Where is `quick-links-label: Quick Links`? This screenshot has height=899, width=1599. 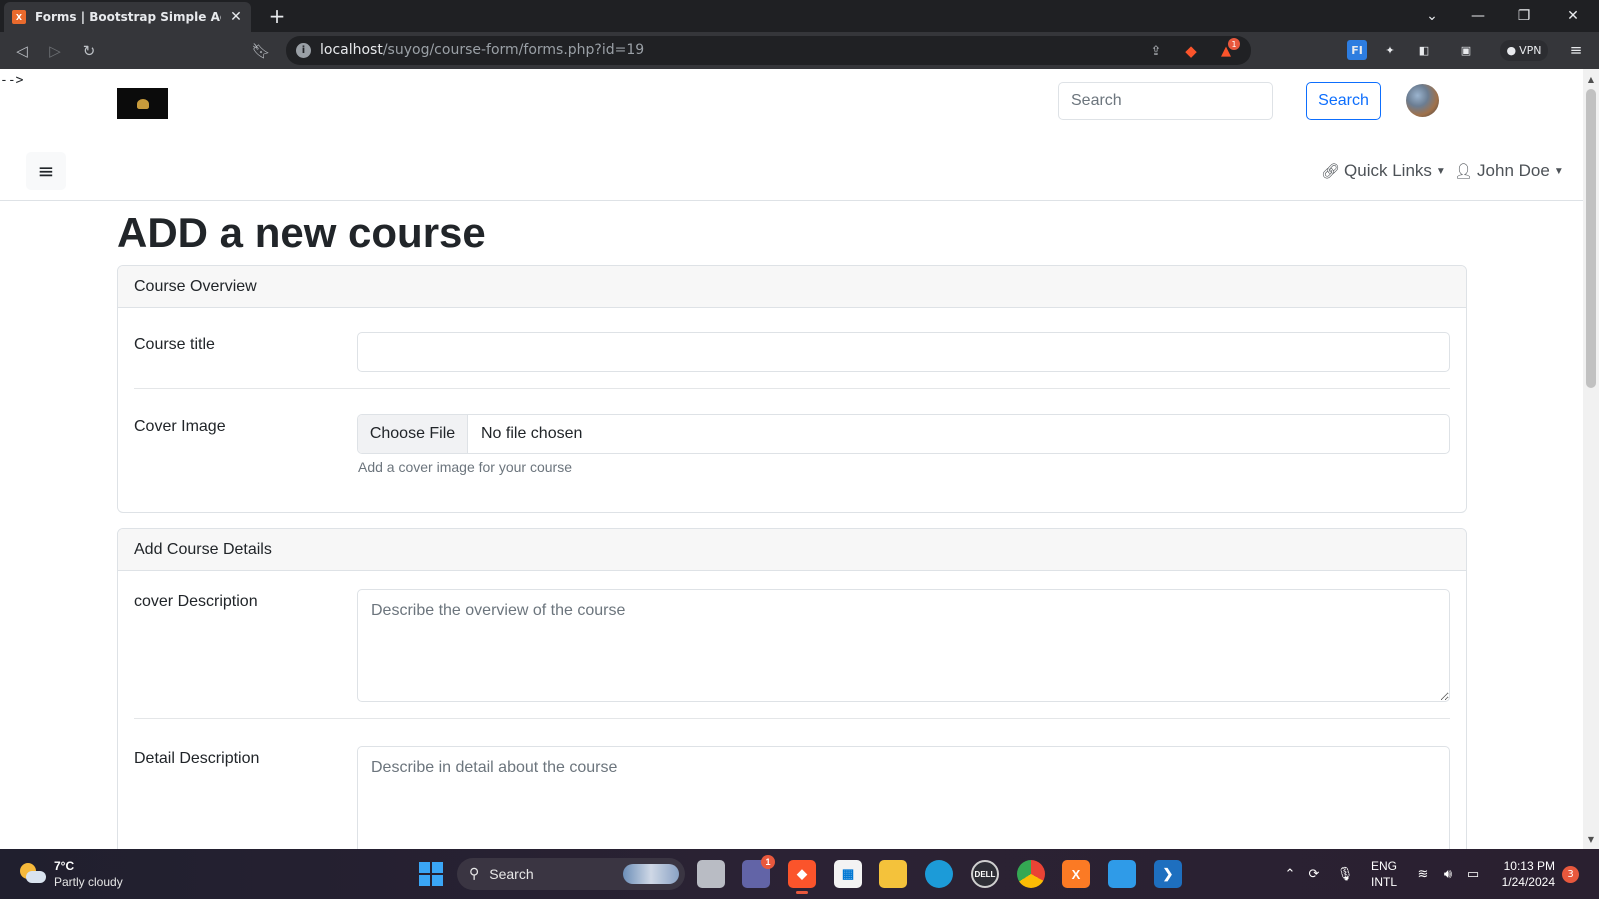
quick-links-label: Quick Links is located at coordinates (1388, 170).